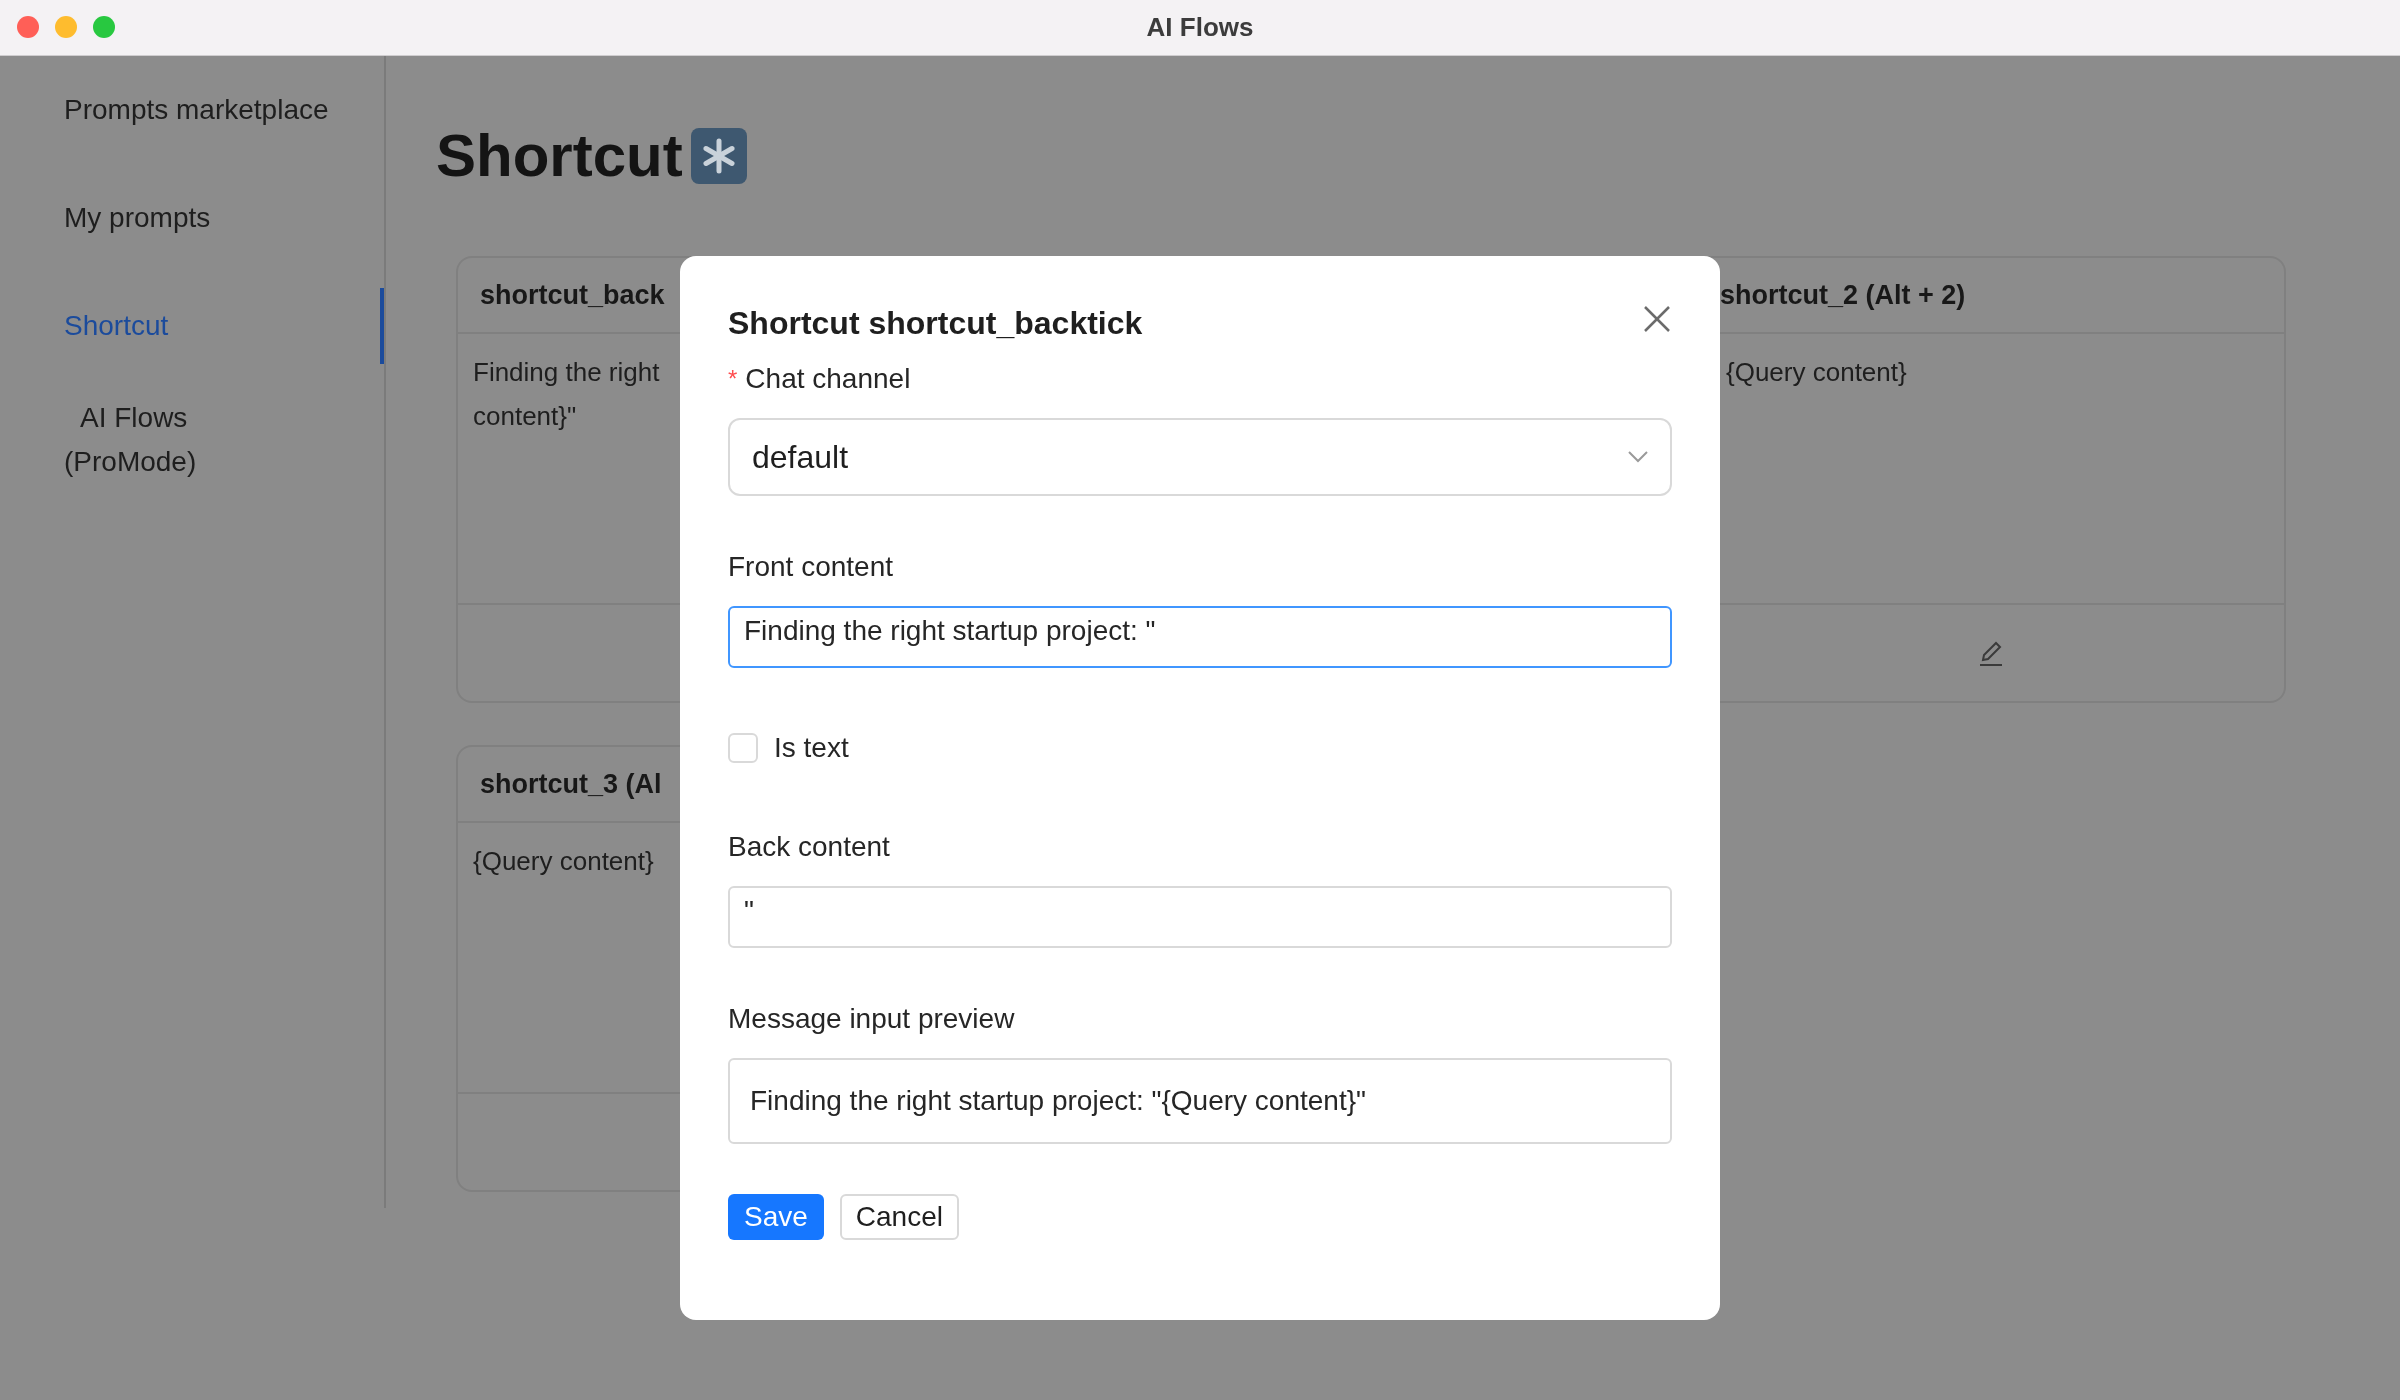  What do you see at coordinates (192, 218) in the screenshot?
I see `sidebar-item: My prompts` at bounding box center [192, 218].